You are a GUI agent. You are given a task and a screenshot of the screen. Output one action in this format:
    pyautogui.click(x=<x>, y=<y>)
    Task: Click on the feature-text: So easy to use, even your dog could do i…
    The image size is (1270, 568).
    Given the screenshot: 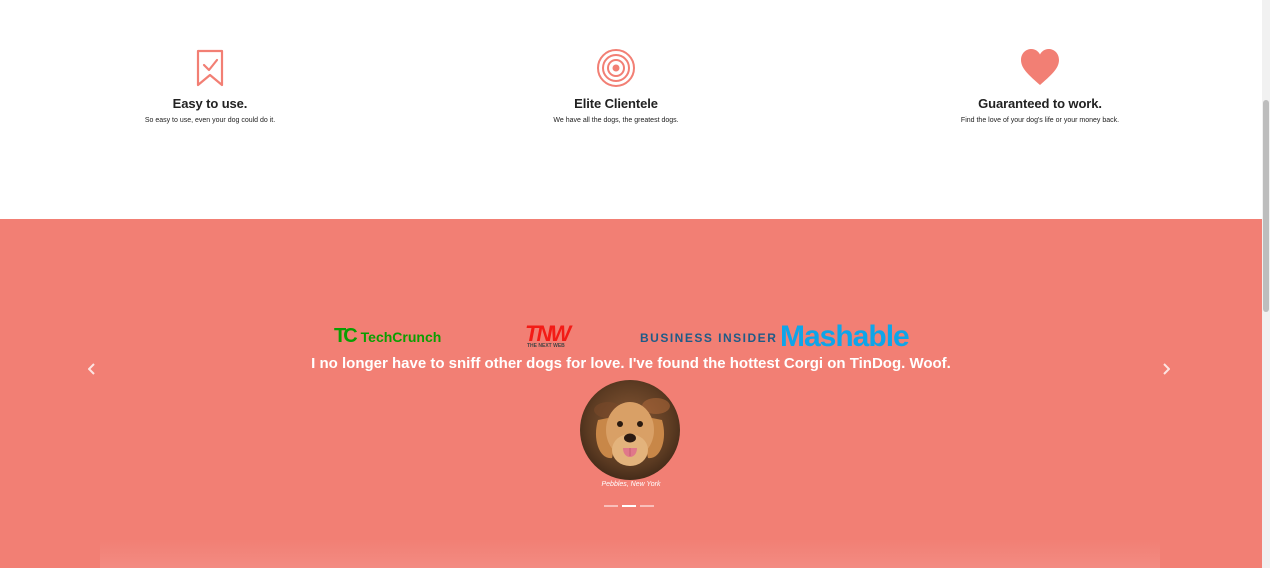 What is the action you would take?
    pyautogui.click(x=210, y=120)
    